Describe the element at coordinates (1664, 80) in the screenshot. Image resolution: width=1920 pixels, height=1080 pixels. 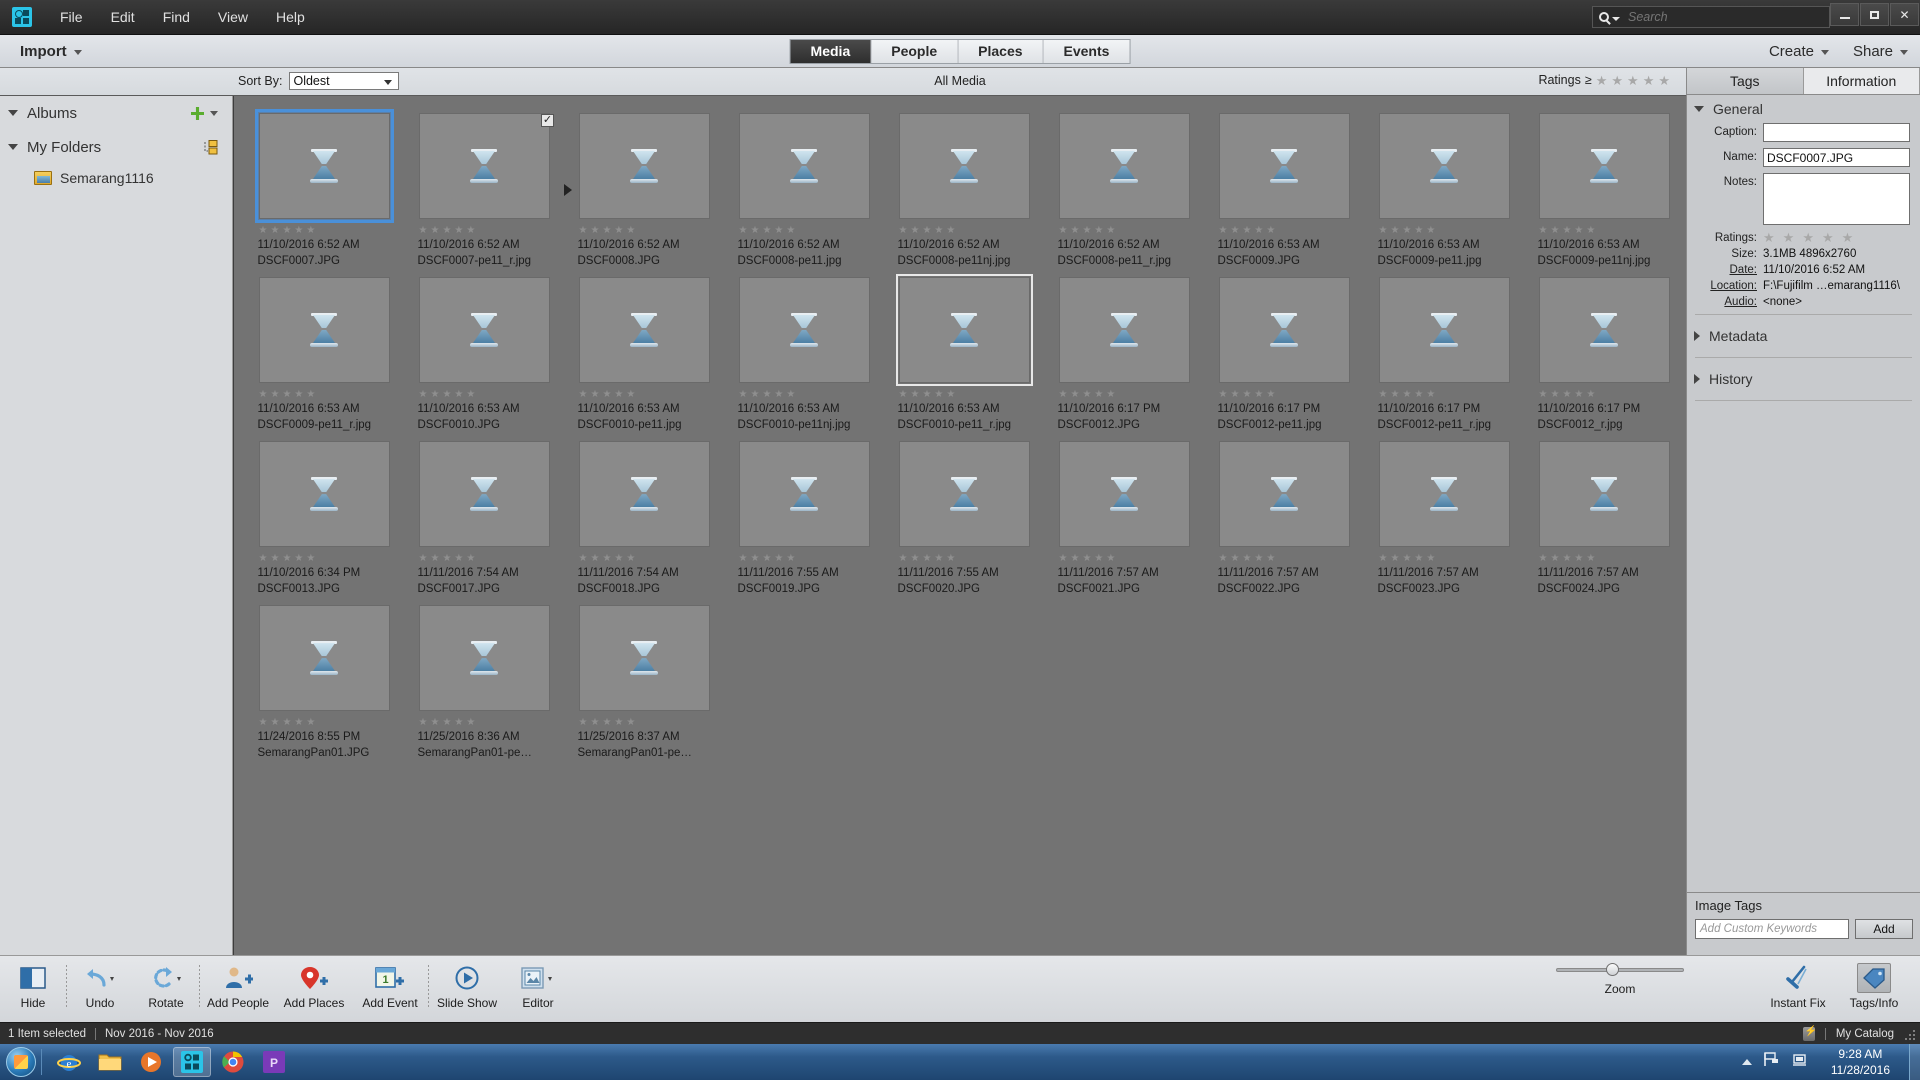
I see `ratings-filter-star-5: ★` at that location.